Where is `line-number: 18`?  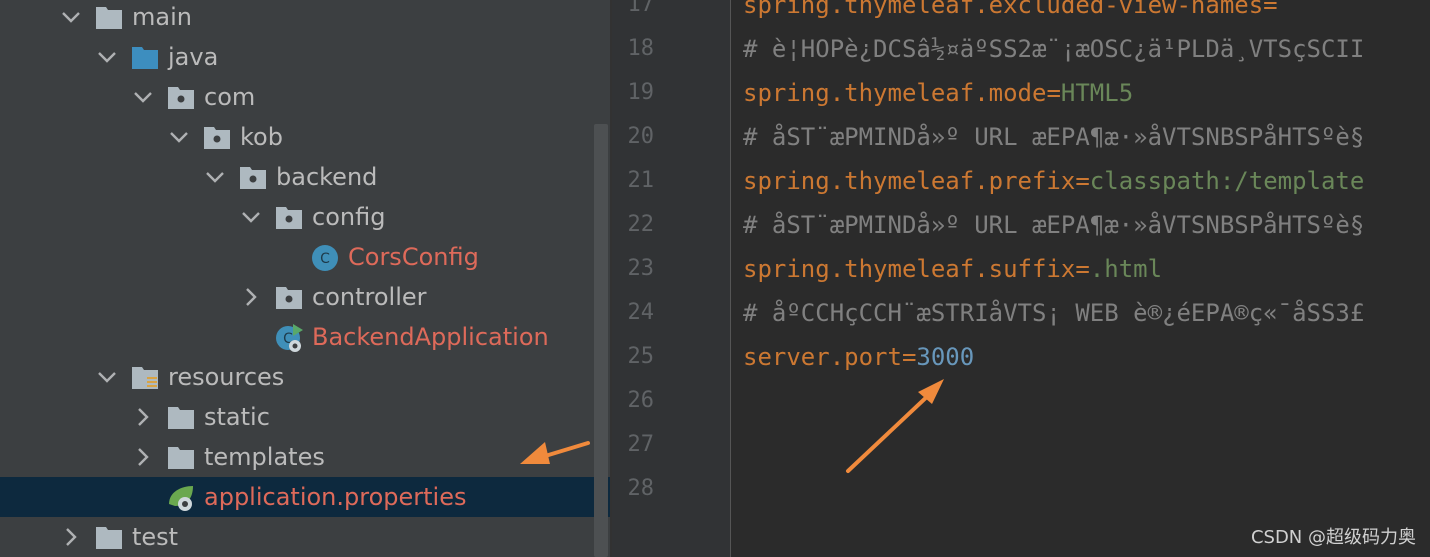
line-number: 18 is located at coordinates (641, 48).